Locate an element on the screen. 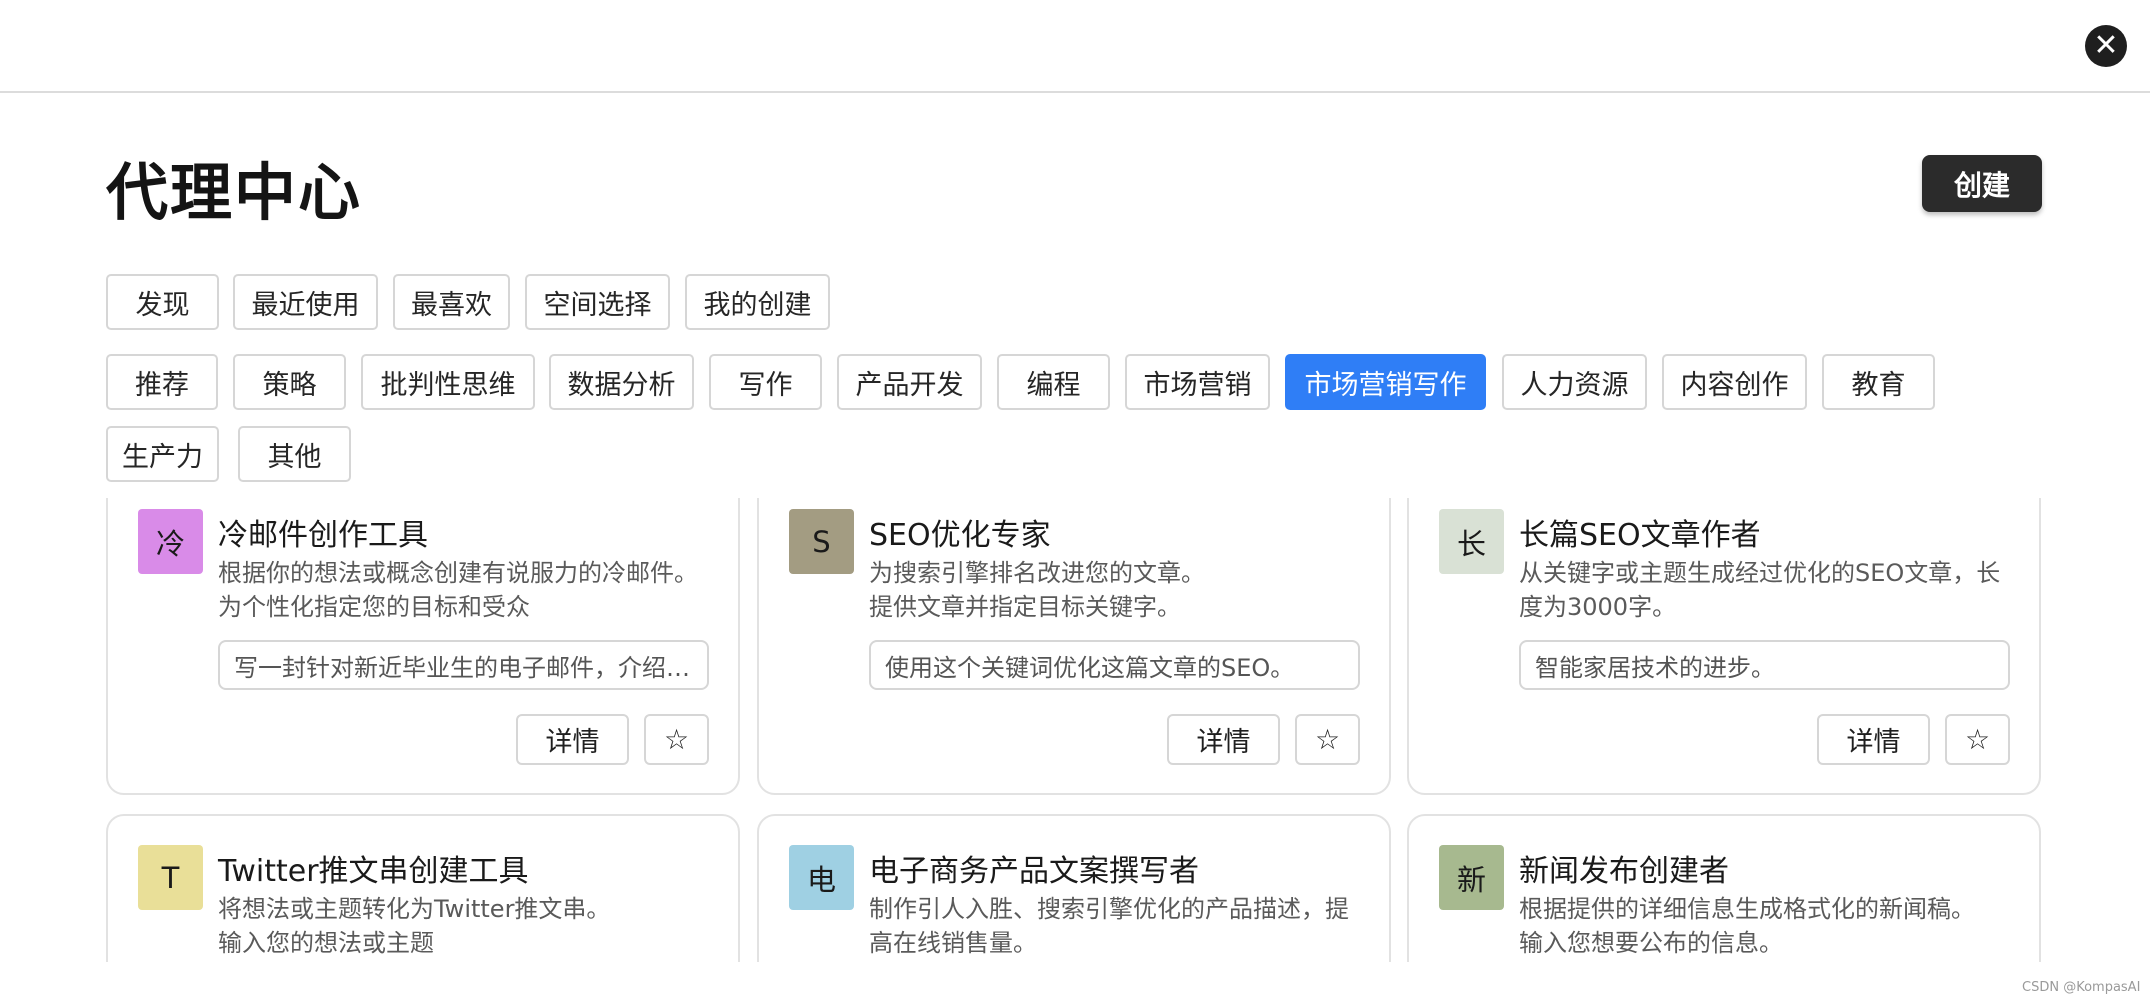  example-prompt: 使用这个关键词优化这篇文章的SEO。 is located at coordinates (1114, 665).